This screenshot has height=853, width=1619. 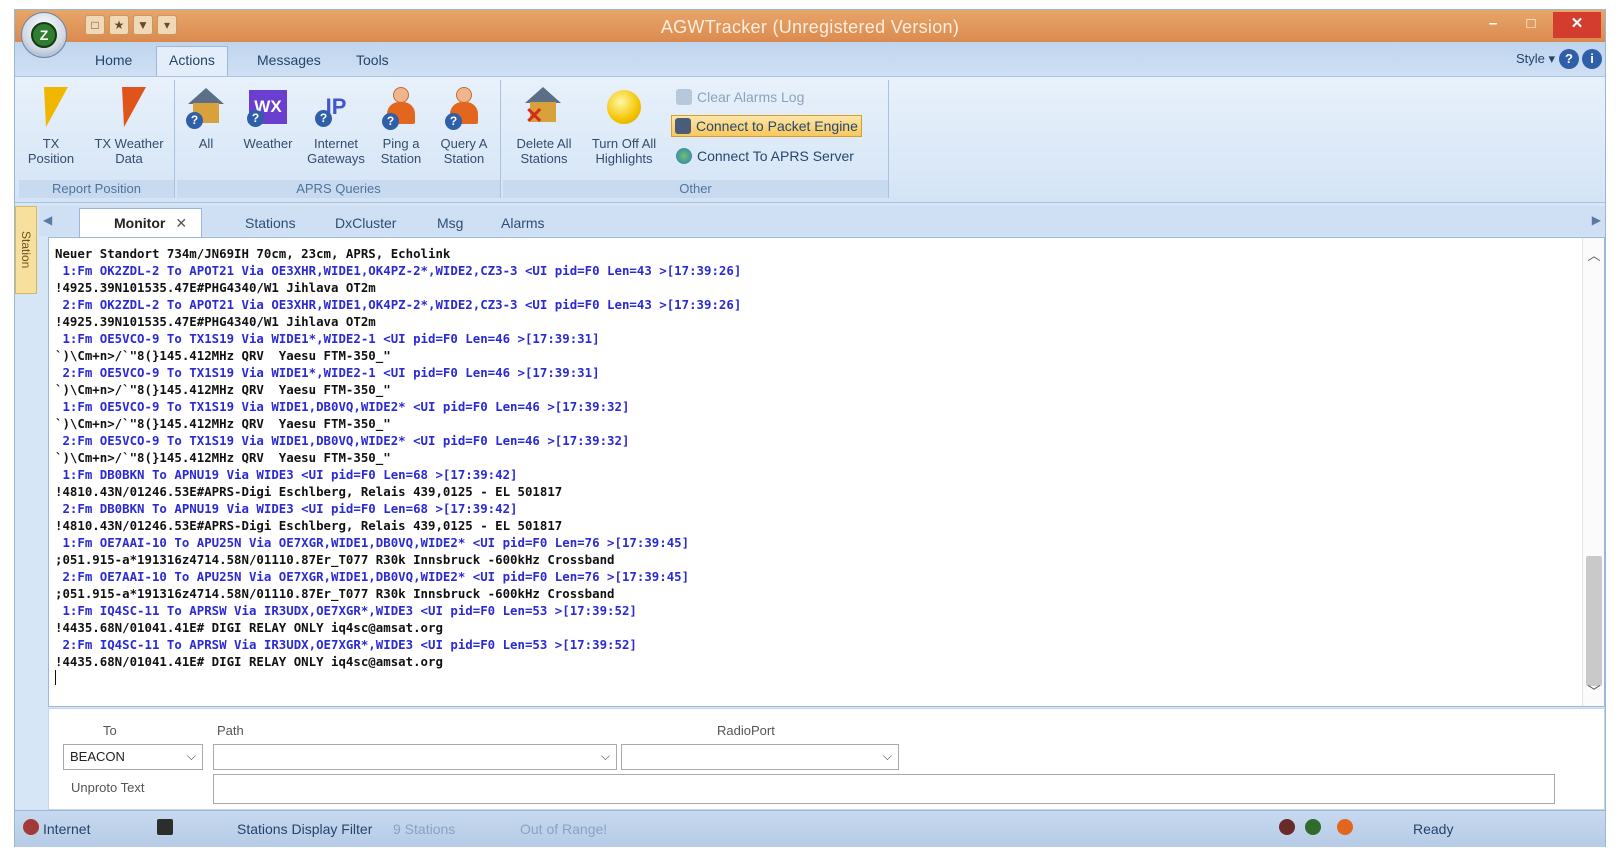 I want to click on path-label: Path, so click(x=230, y=730).